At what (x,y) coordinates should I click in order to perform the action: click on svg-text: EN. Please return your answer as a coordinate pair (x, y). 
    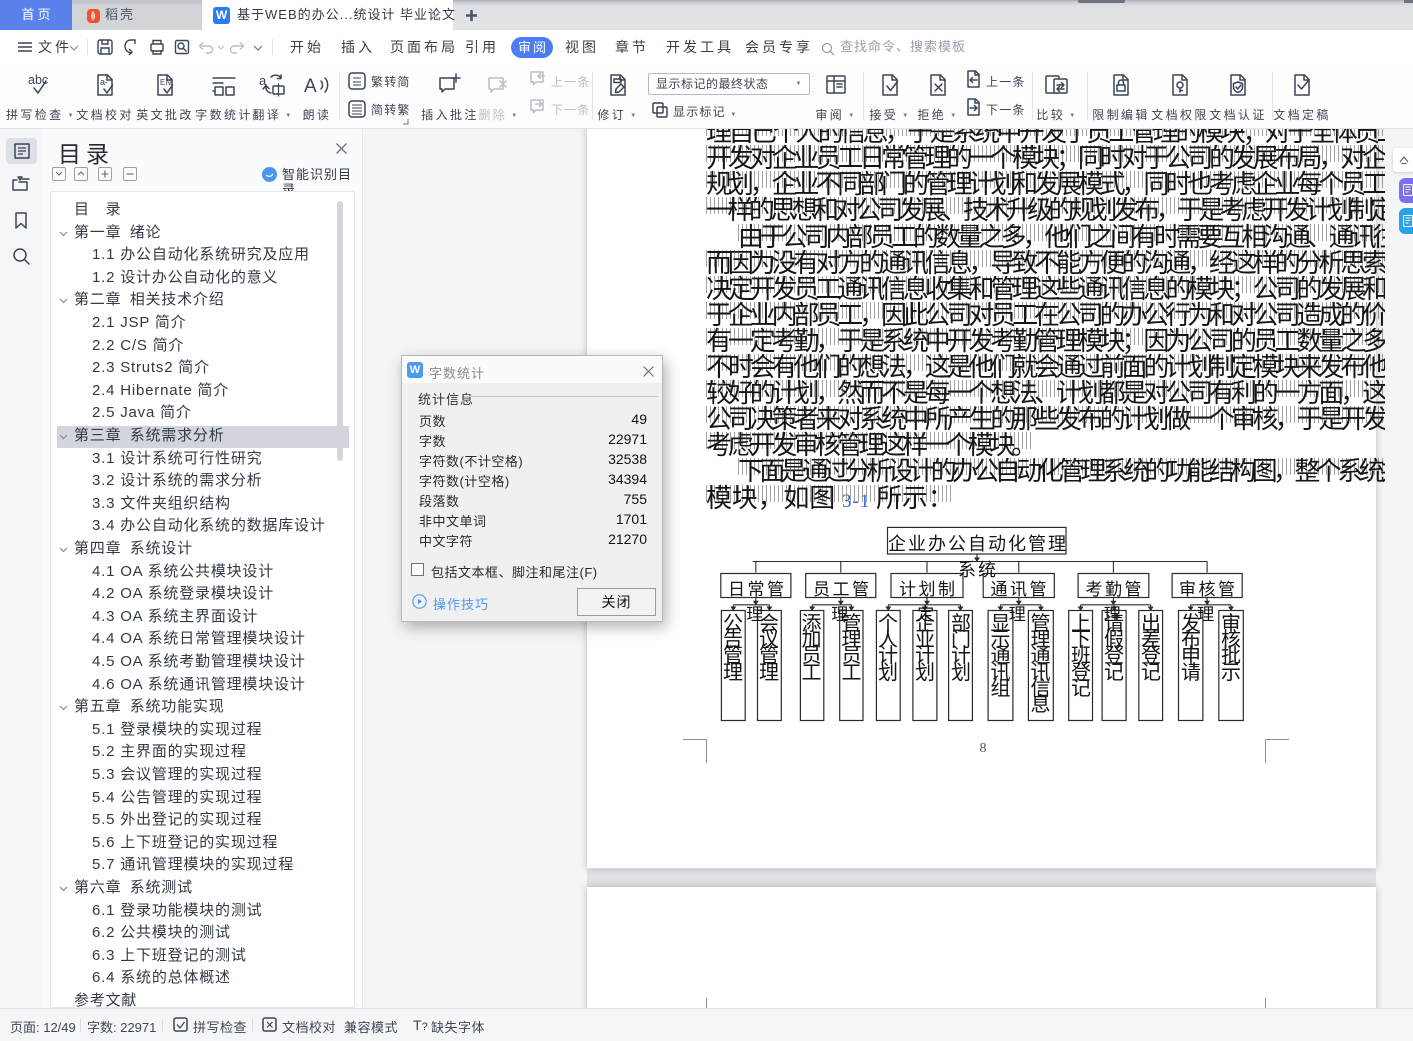
    Looking at the image, I should click on (165, 82).